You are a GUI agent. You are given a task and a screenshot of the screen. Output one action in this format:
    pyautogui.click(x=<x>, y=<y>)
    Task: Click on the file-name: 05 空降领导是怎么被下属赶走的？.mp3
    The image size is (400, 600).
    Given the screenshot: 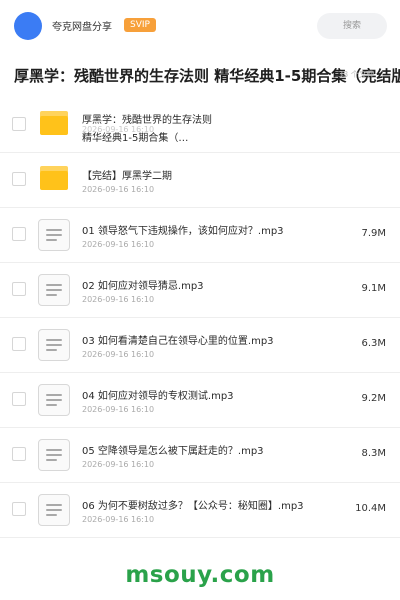 What is the action you would take?
    pyautogui.click(x=173, y=451)
    